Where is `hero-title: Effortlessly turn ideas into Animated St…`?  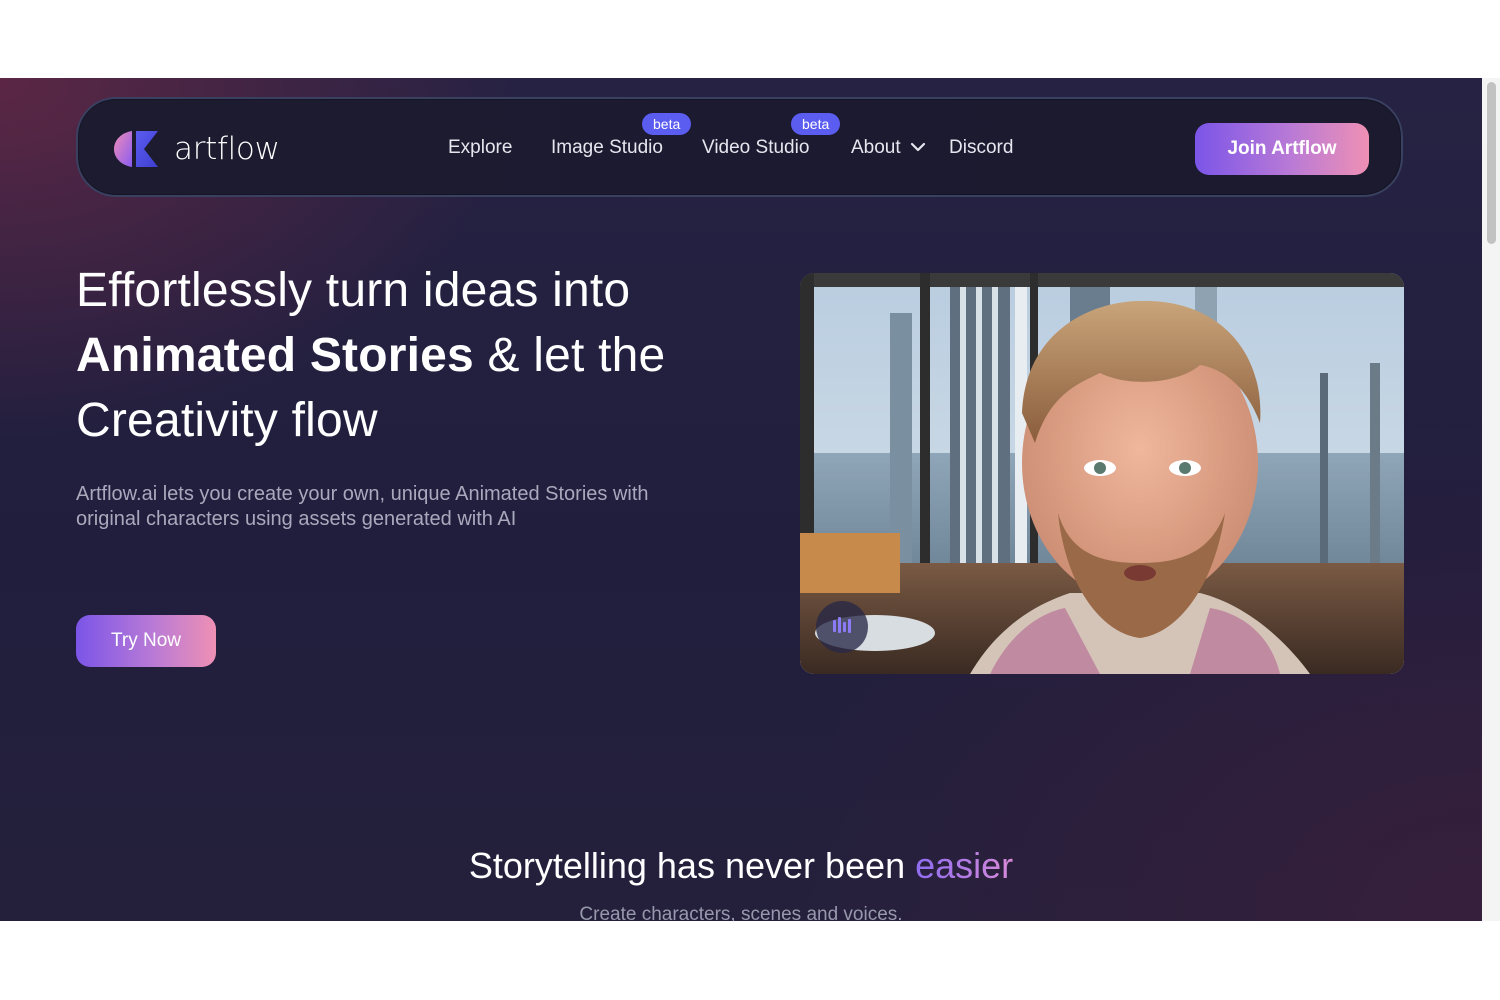
hero-title: Effortlessly turn ideas into Animated St… is located at coordinates (406, 355).